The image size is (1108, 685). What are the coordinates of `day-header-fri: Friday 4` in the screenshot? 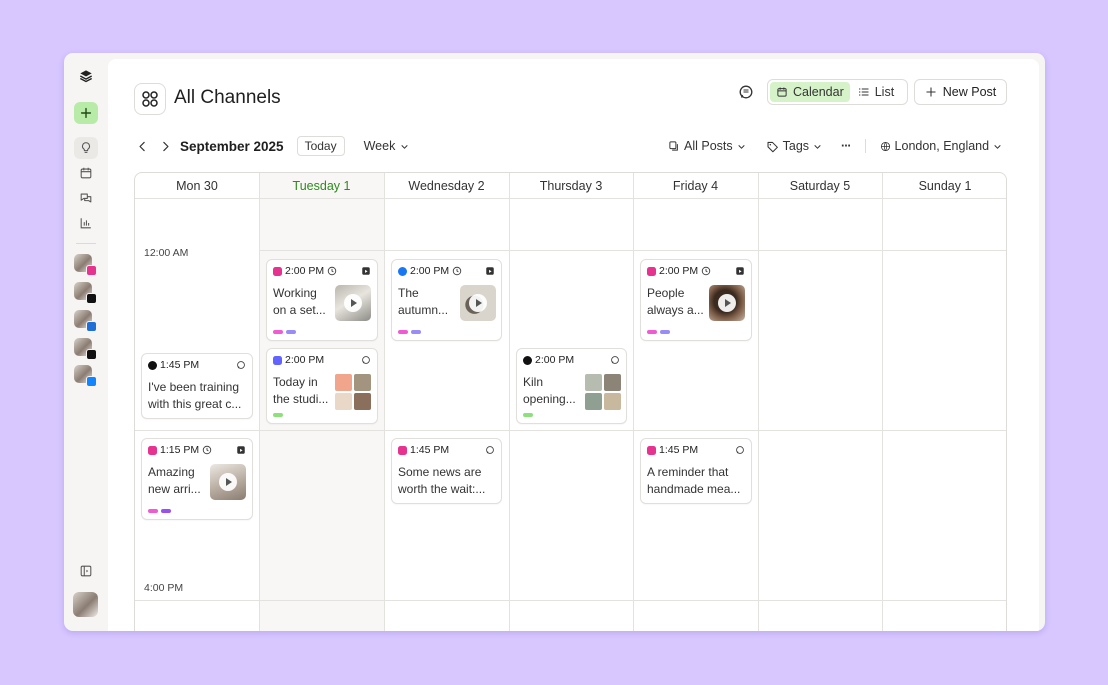 It's located at (695, 186).